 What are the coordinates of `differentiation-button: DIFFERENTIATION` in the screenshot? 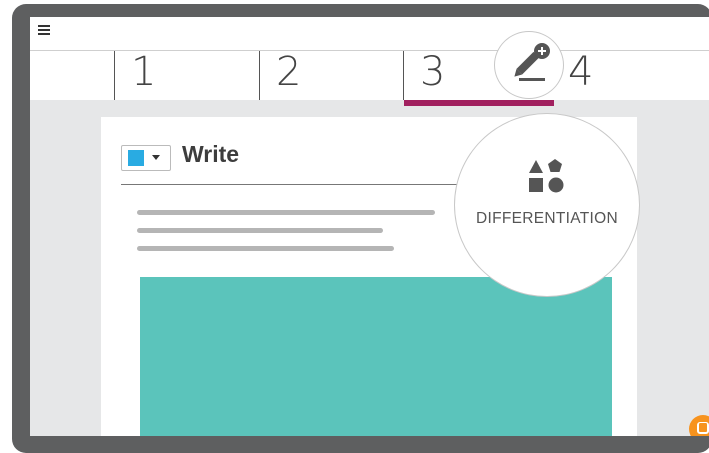 It's located at (547, 205).